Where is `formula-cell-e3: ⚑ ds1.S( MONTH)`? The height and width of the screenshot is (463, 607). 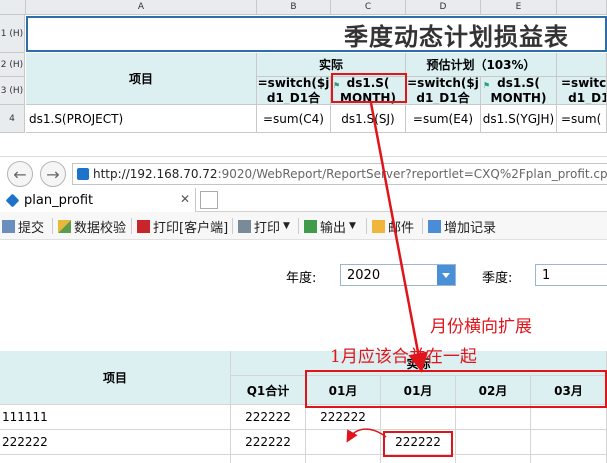 formula-cell-e3: ⚑ ds1.S( MONTH) is located at coordinates (519, 91).